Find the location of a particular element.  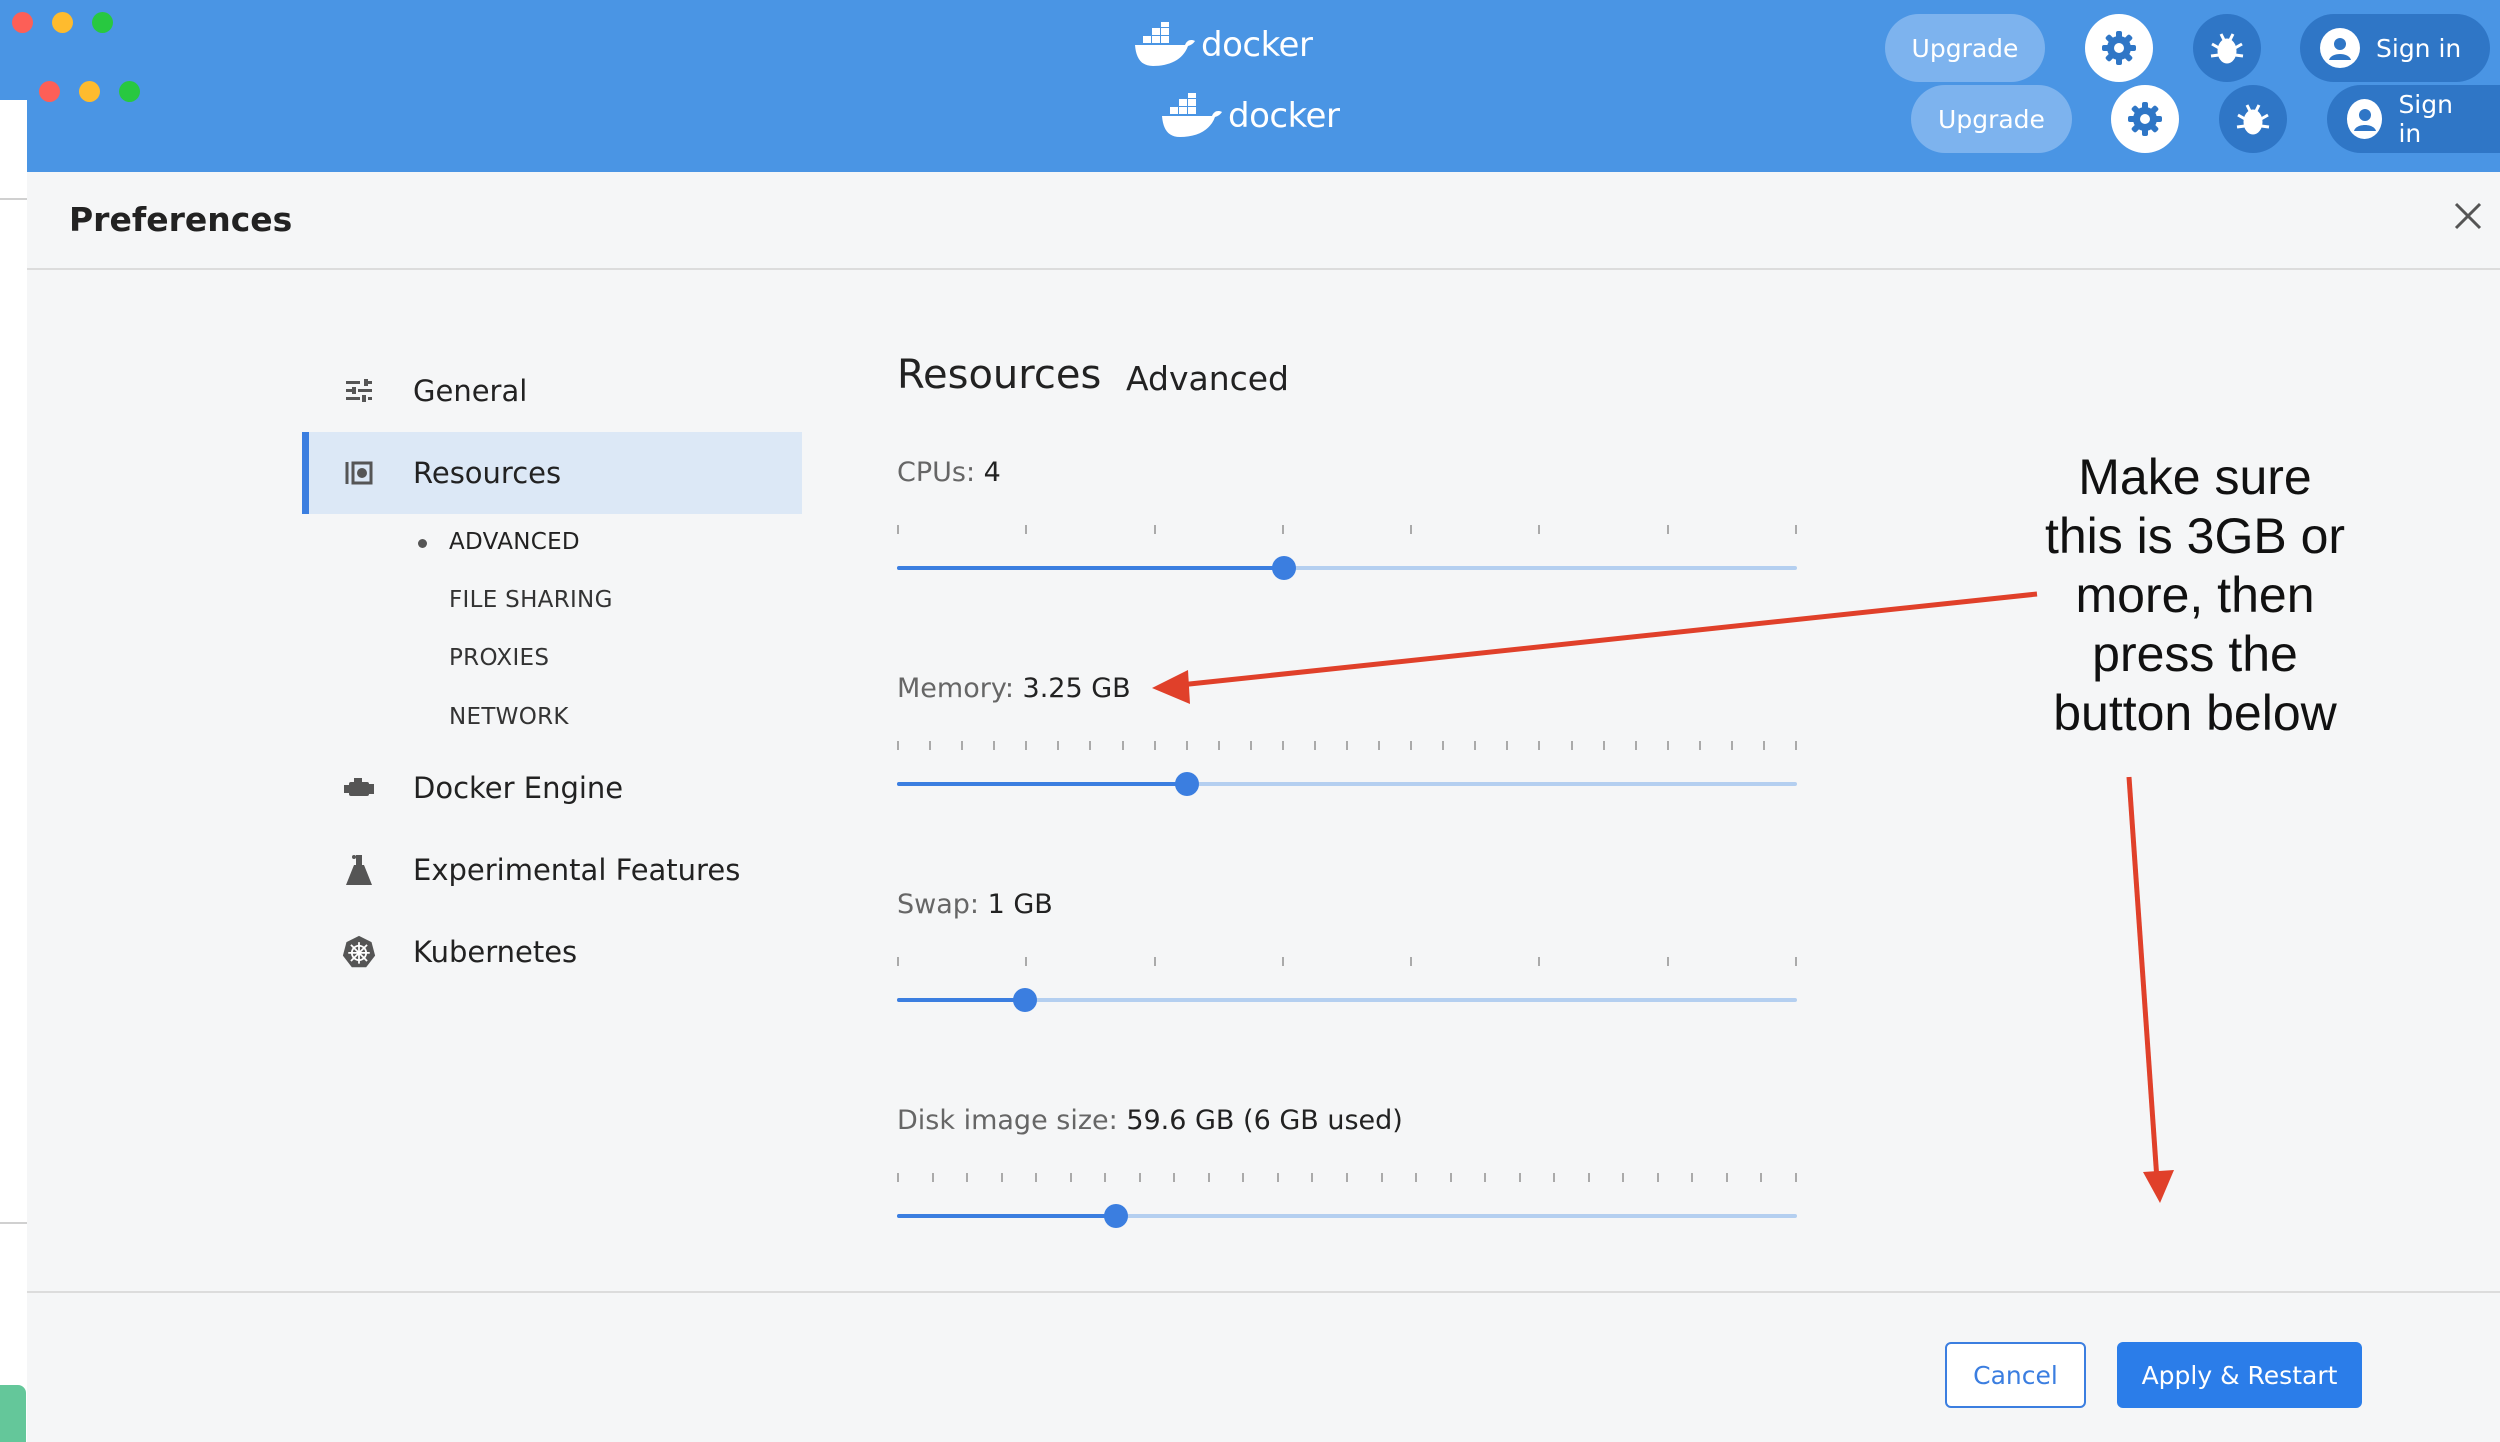

sidebar-item-kubernetes: Kubernetes is located at coordinates (552, 952).